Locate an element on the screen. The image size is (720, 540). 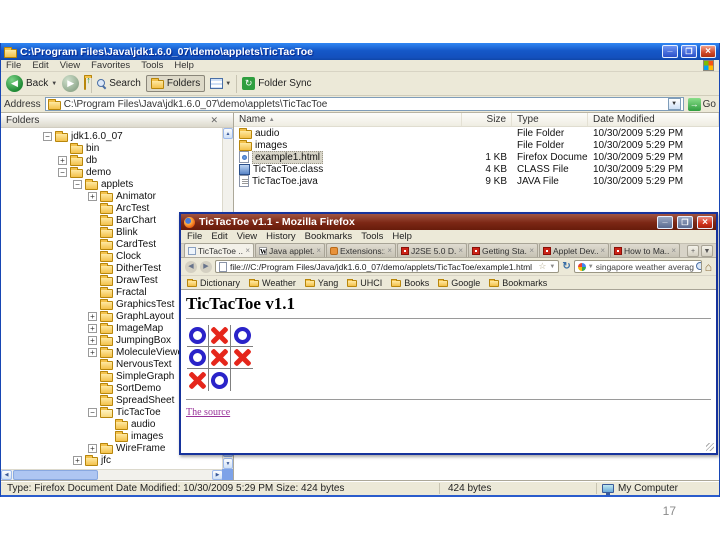
tree-item-jfc: + jfc is located at coordinates (117, 460).